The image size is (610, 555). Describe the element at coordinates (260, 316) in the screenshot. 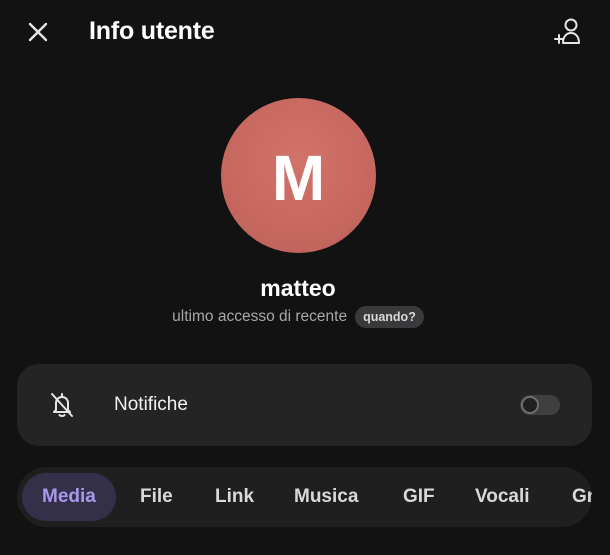

I see `last-seen-text: ultimo accesso di recente` at that location.